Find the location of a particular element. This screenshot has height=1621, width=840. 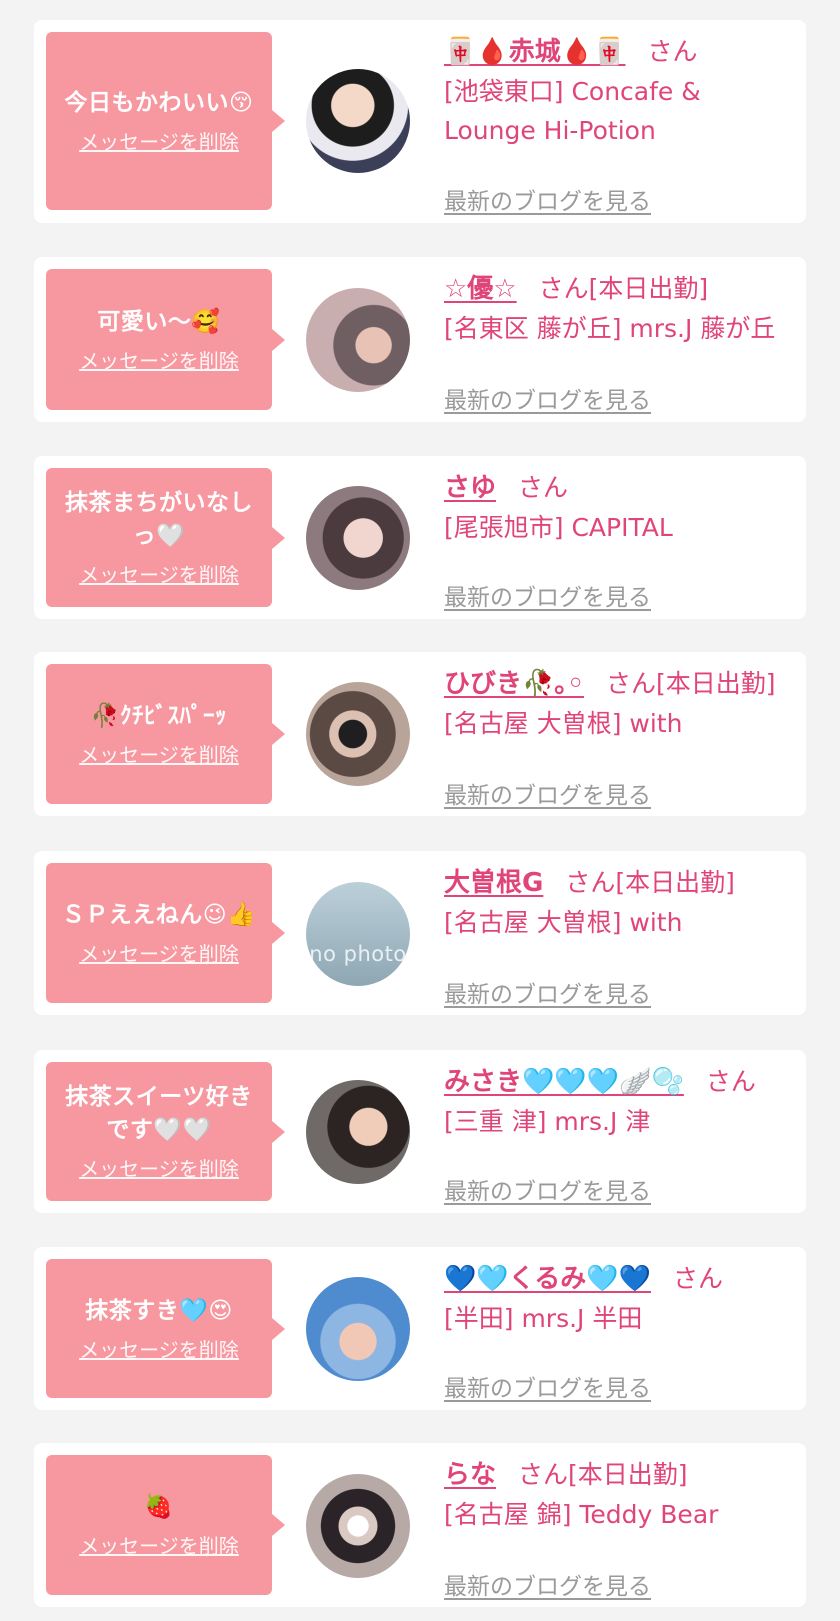

message-bubble: 抹茶スイーツ好きです🤍🤍 メッセージを削除 is located at coordinates (165, 1131).